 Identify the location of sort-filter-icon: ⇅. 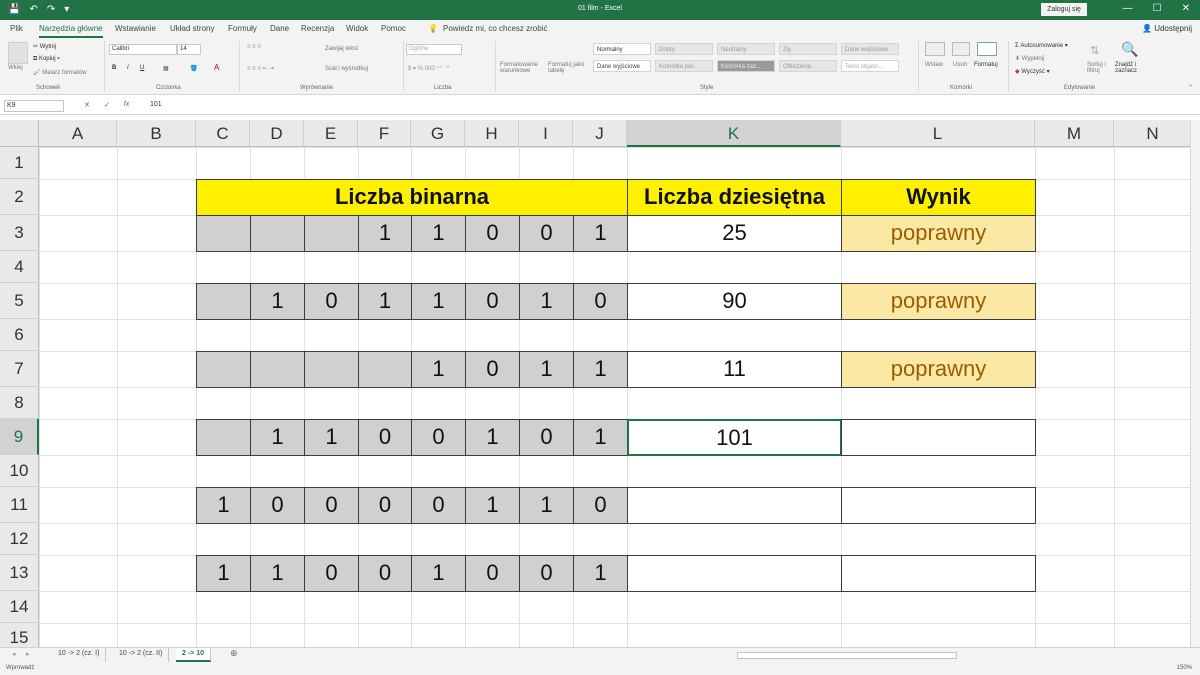
(1094, 50).